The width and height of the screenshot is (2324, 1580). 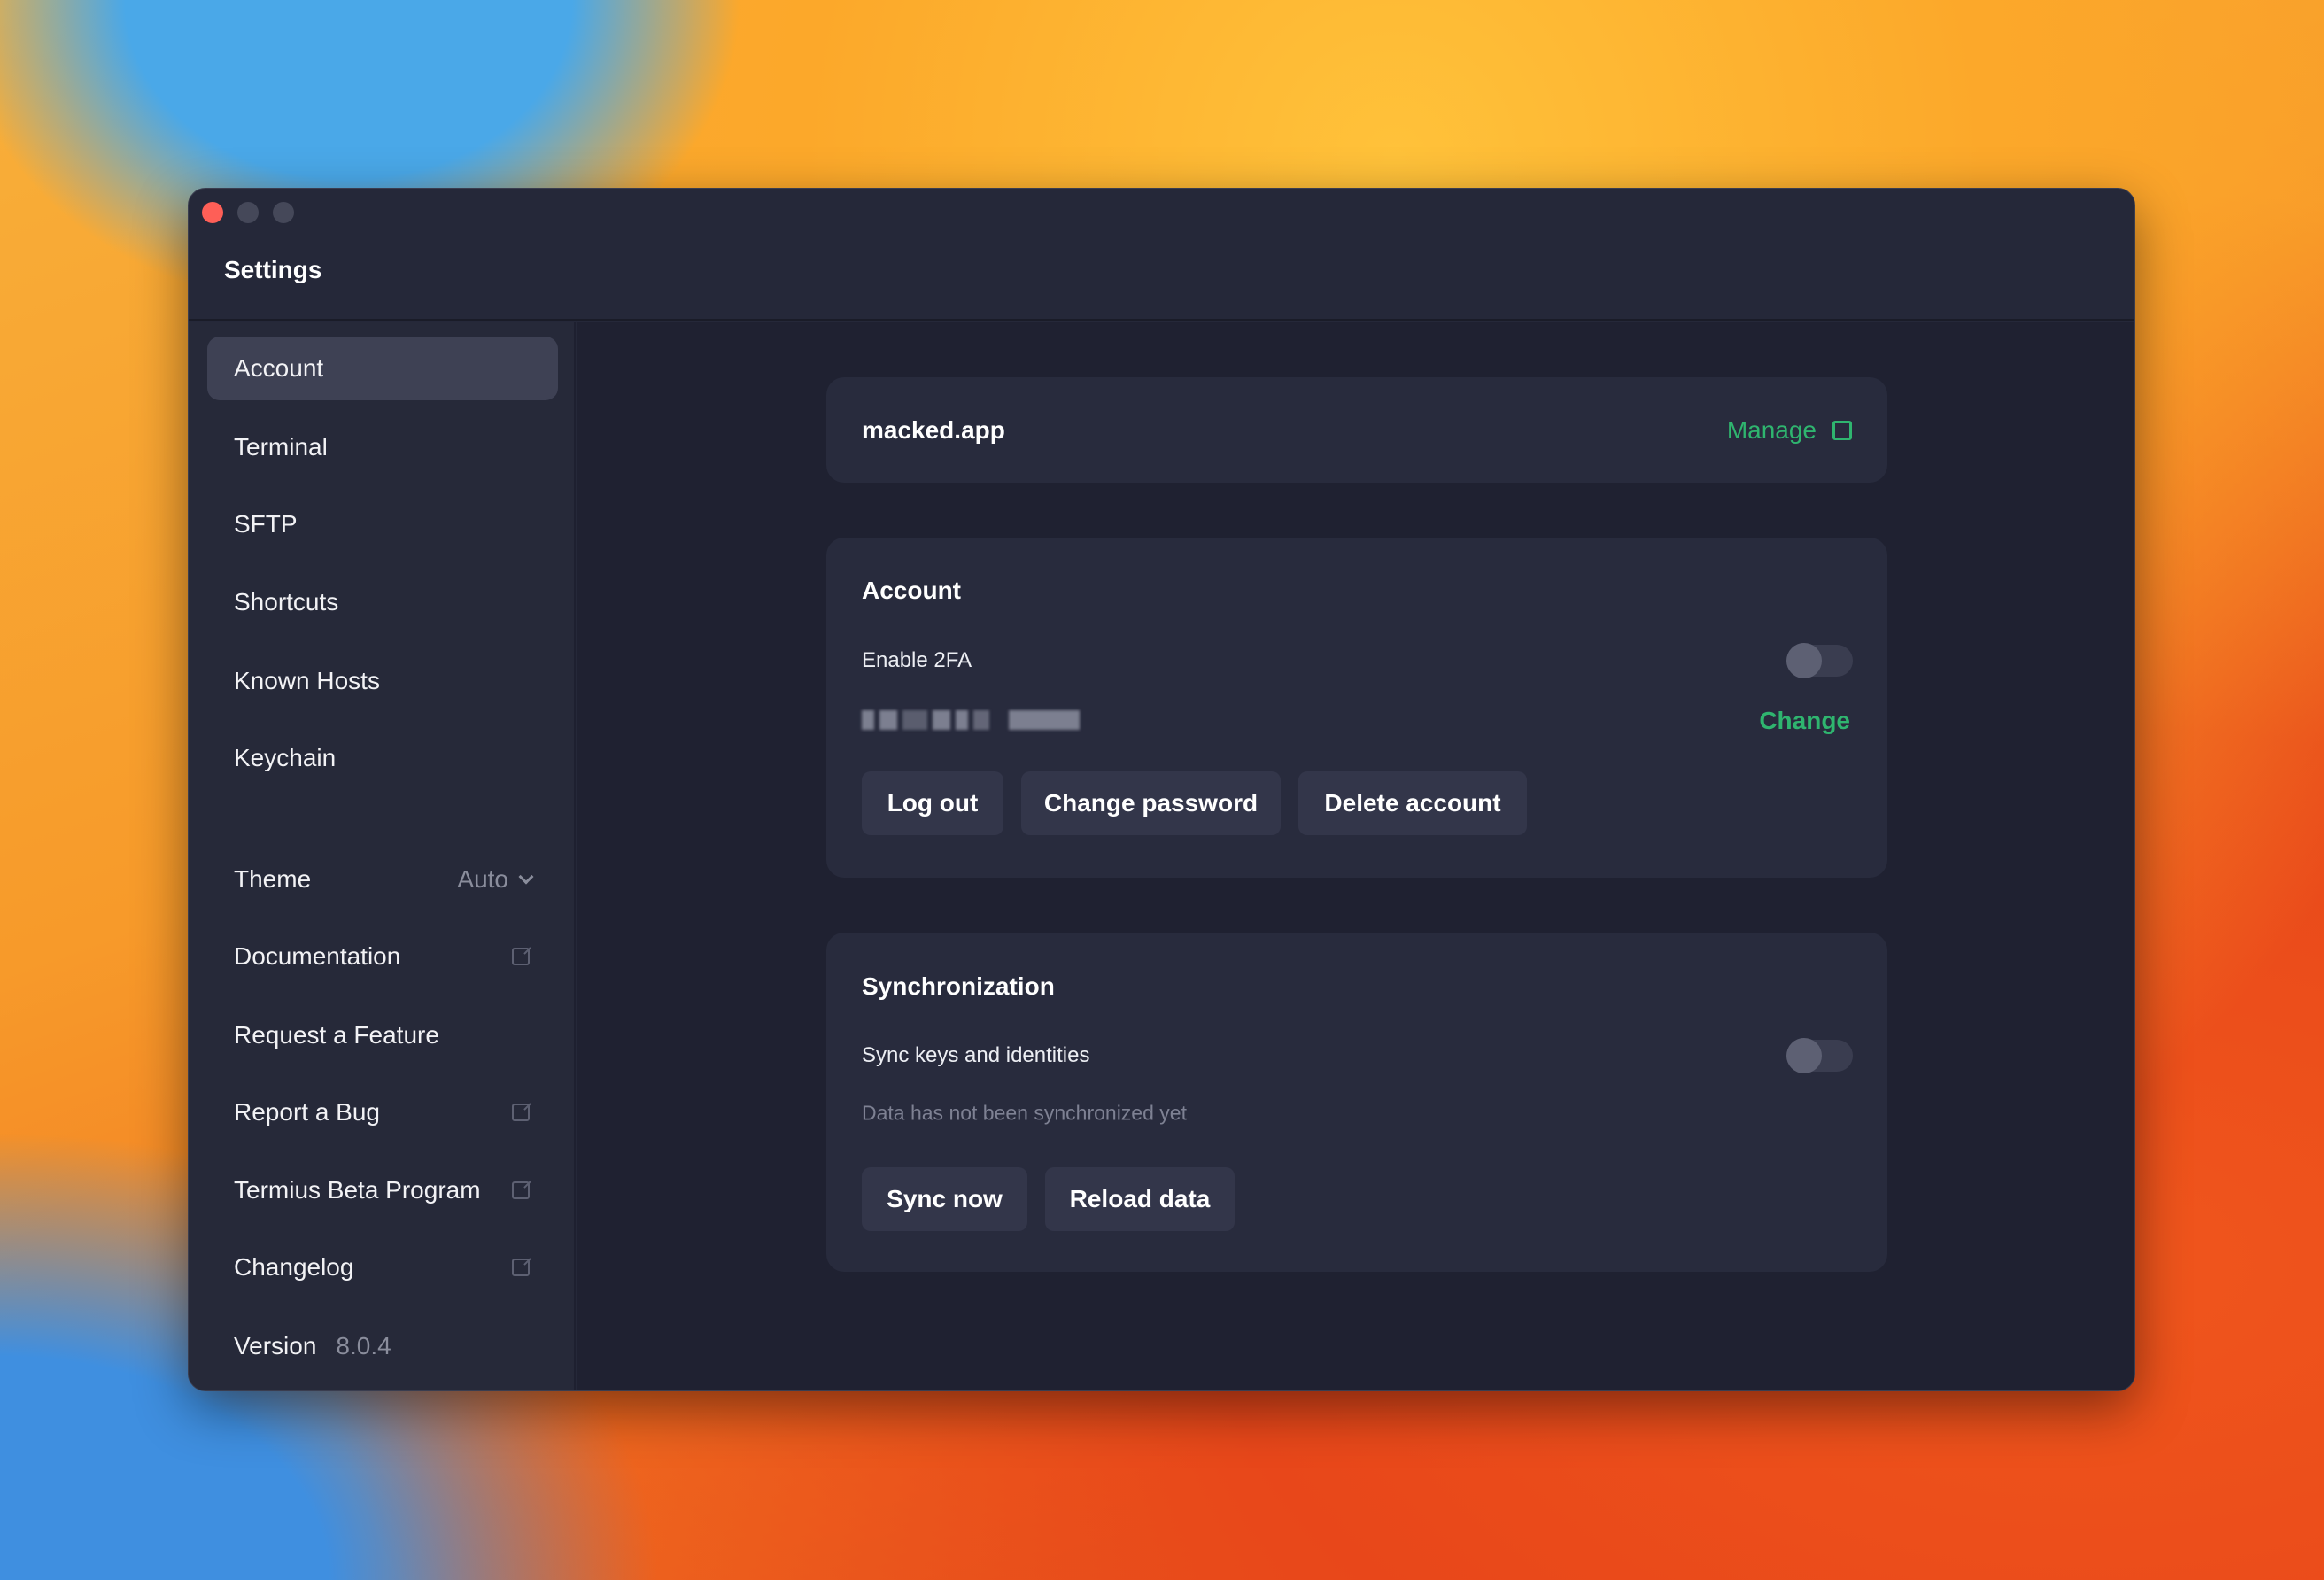 I want to click on manage-label: Manage, so click(x=1771, y=430).